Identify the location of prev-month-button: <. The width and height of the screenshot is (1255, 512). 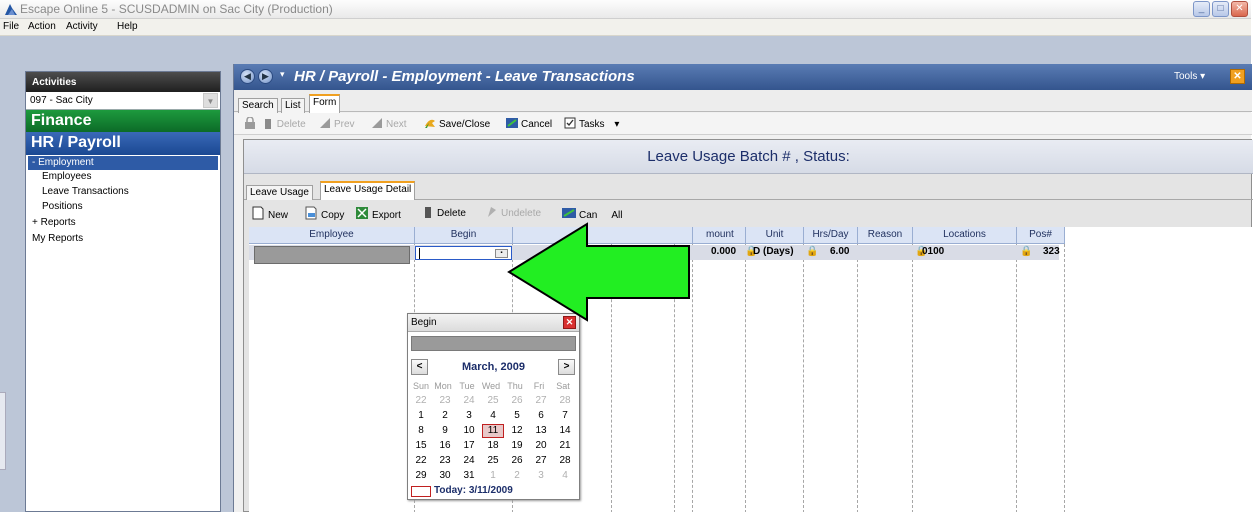
(419, 367).